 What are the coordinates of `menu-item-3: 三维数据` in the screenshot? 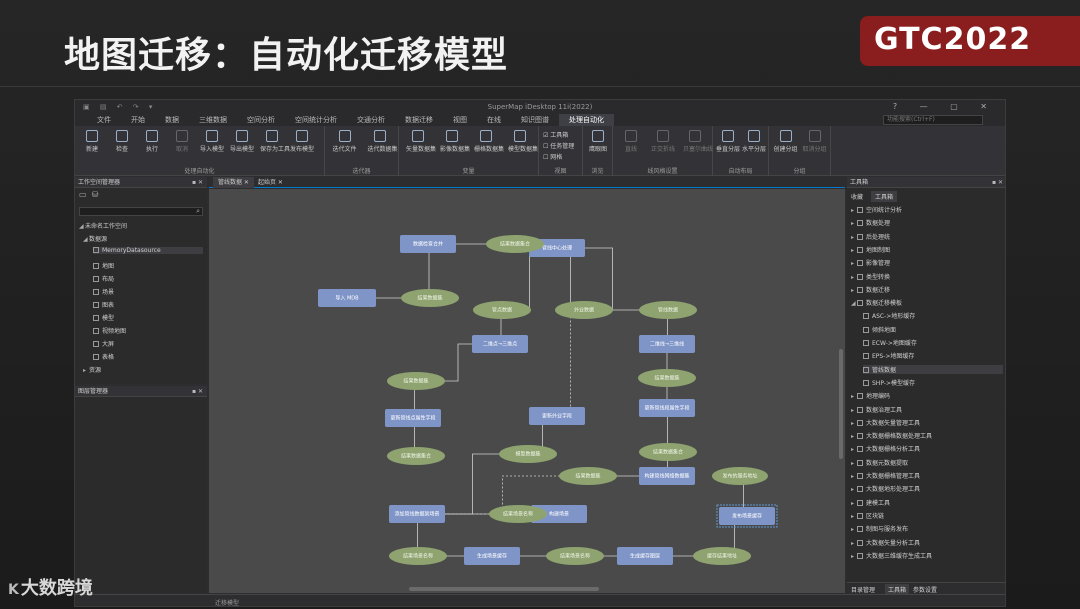 It's located at (213, 120).